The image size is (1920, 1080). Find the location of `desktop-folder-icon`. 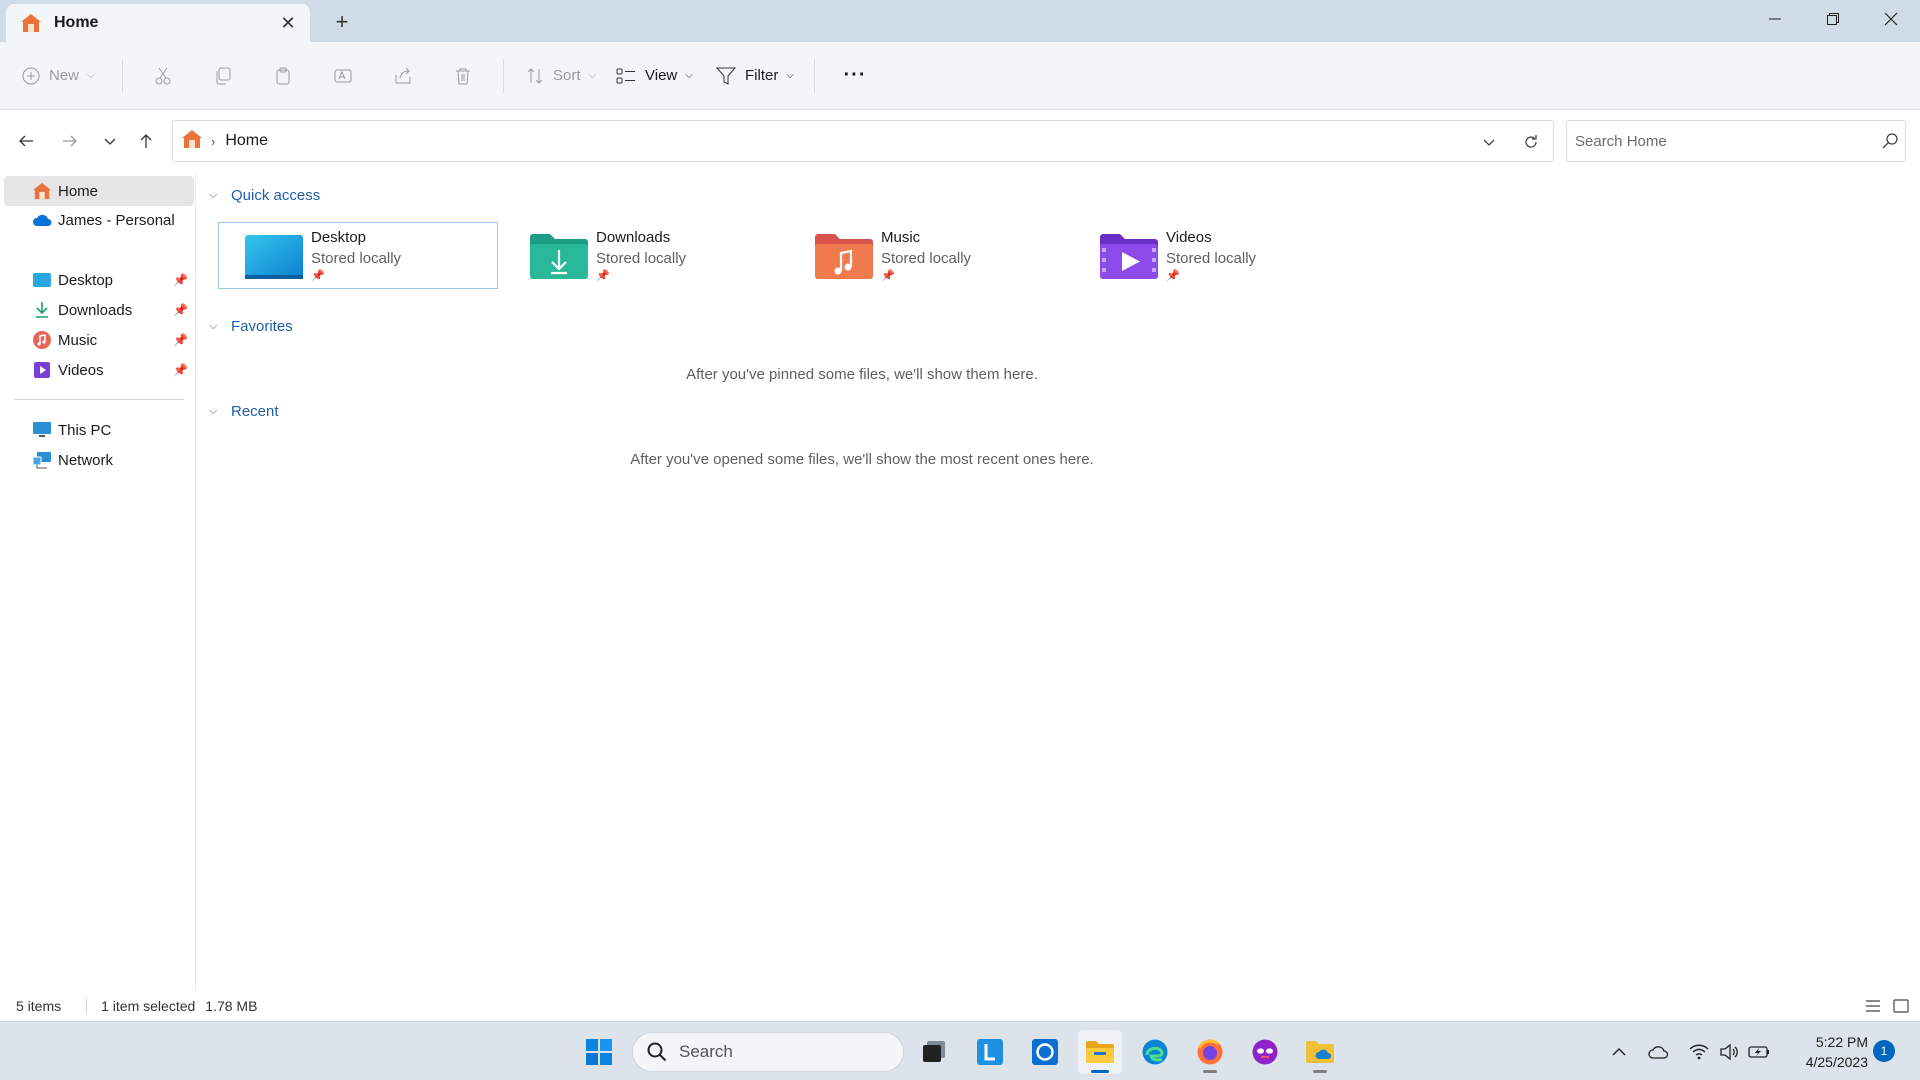

desktop-folder-icon is located at coordinates (274, 257).